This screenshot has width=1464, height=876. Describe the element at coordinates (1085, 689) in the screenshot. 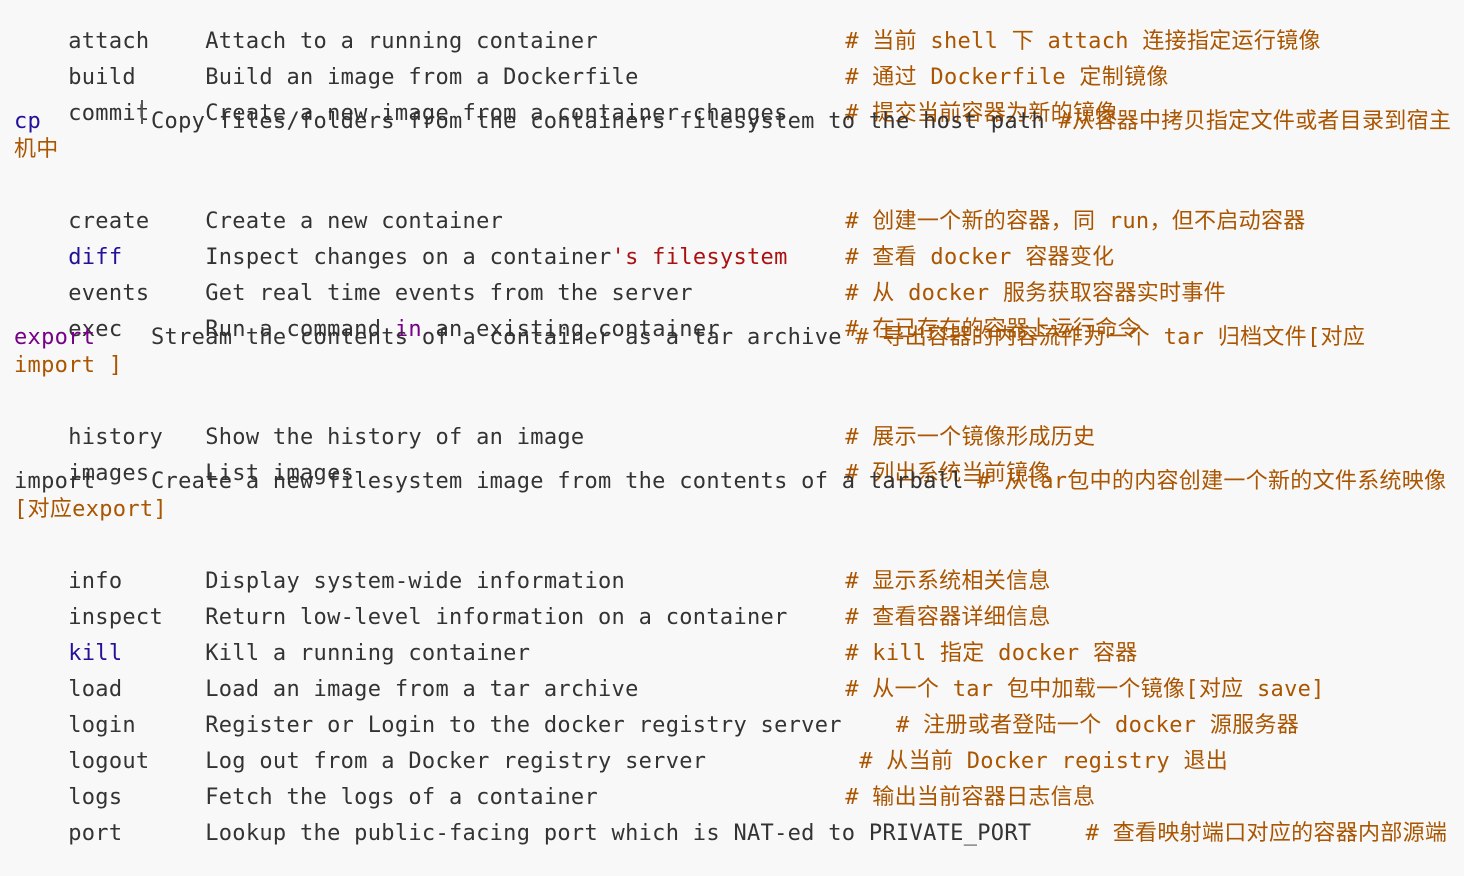

I see `command-comment: # 从一个 tar 包中加载一个镜像[对应 save]` at that location.